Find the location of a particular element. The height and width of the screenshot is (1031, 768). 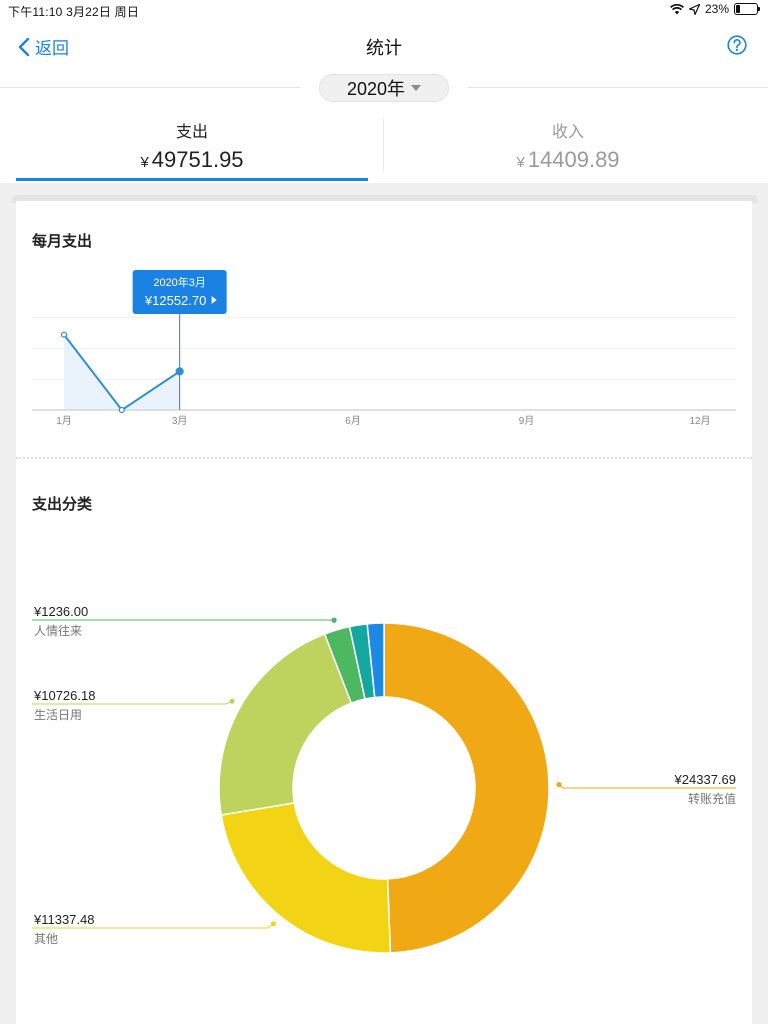

nav-bar: 返回 统计 is located at coordinates (384, 45).